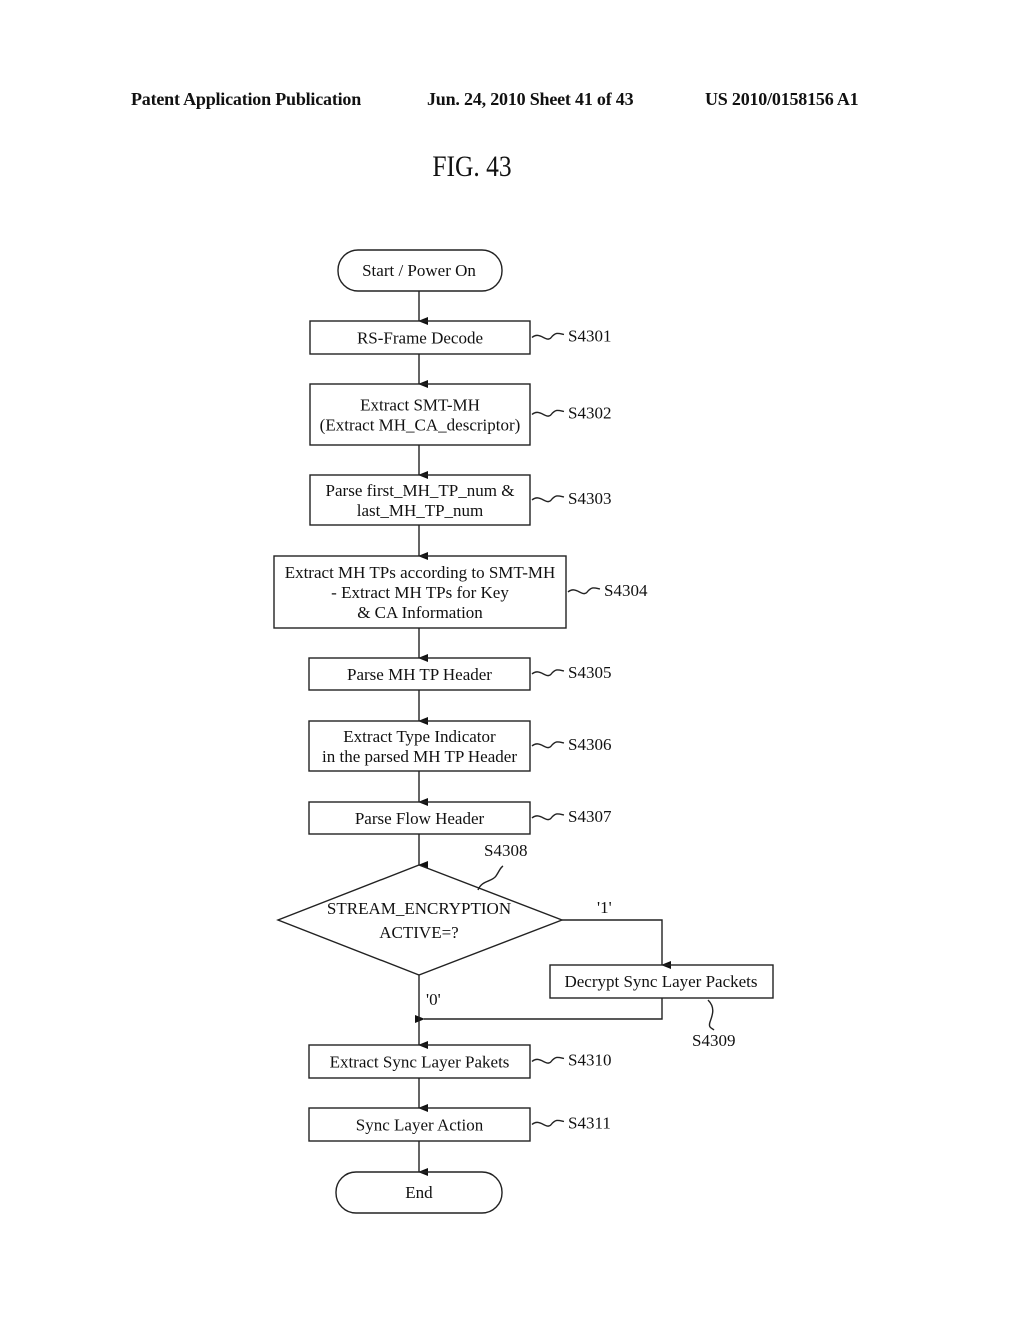  I want to click on step-id-label: S4301, so click(589, 336).